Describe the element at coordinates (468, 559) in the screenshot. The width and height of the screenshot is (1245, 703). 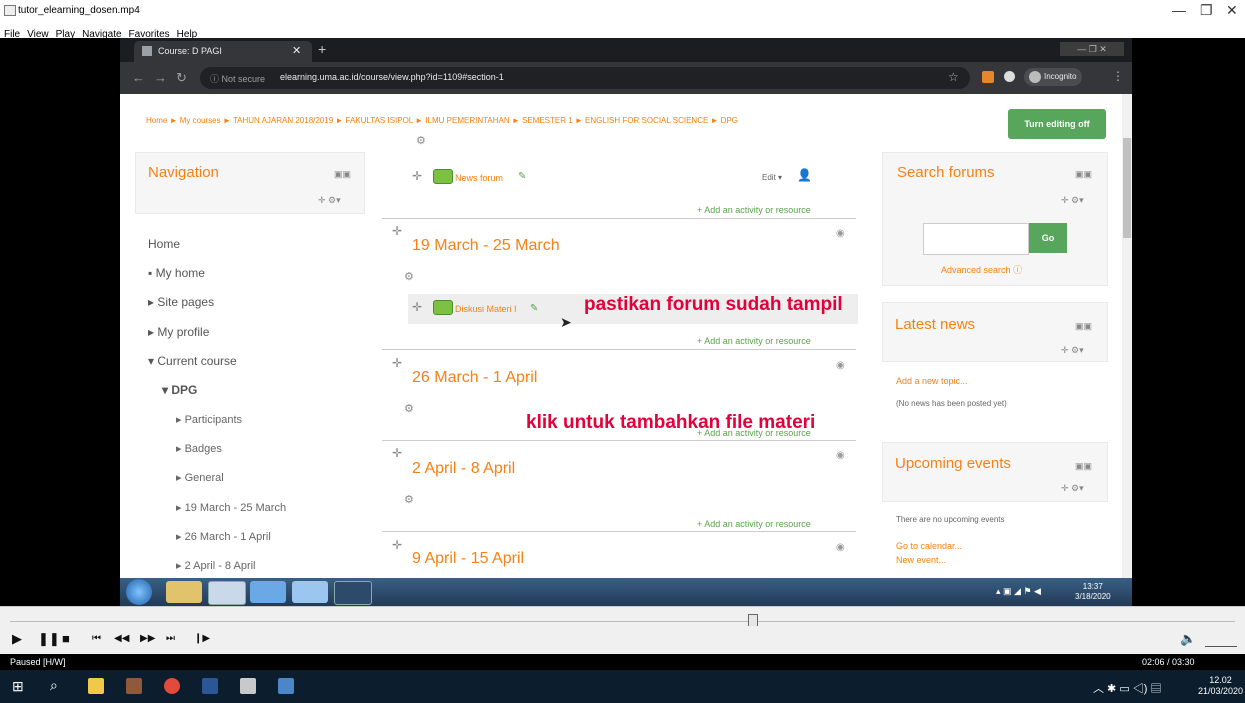
I see `section-title-4: 9 April - 15 April` at that location.